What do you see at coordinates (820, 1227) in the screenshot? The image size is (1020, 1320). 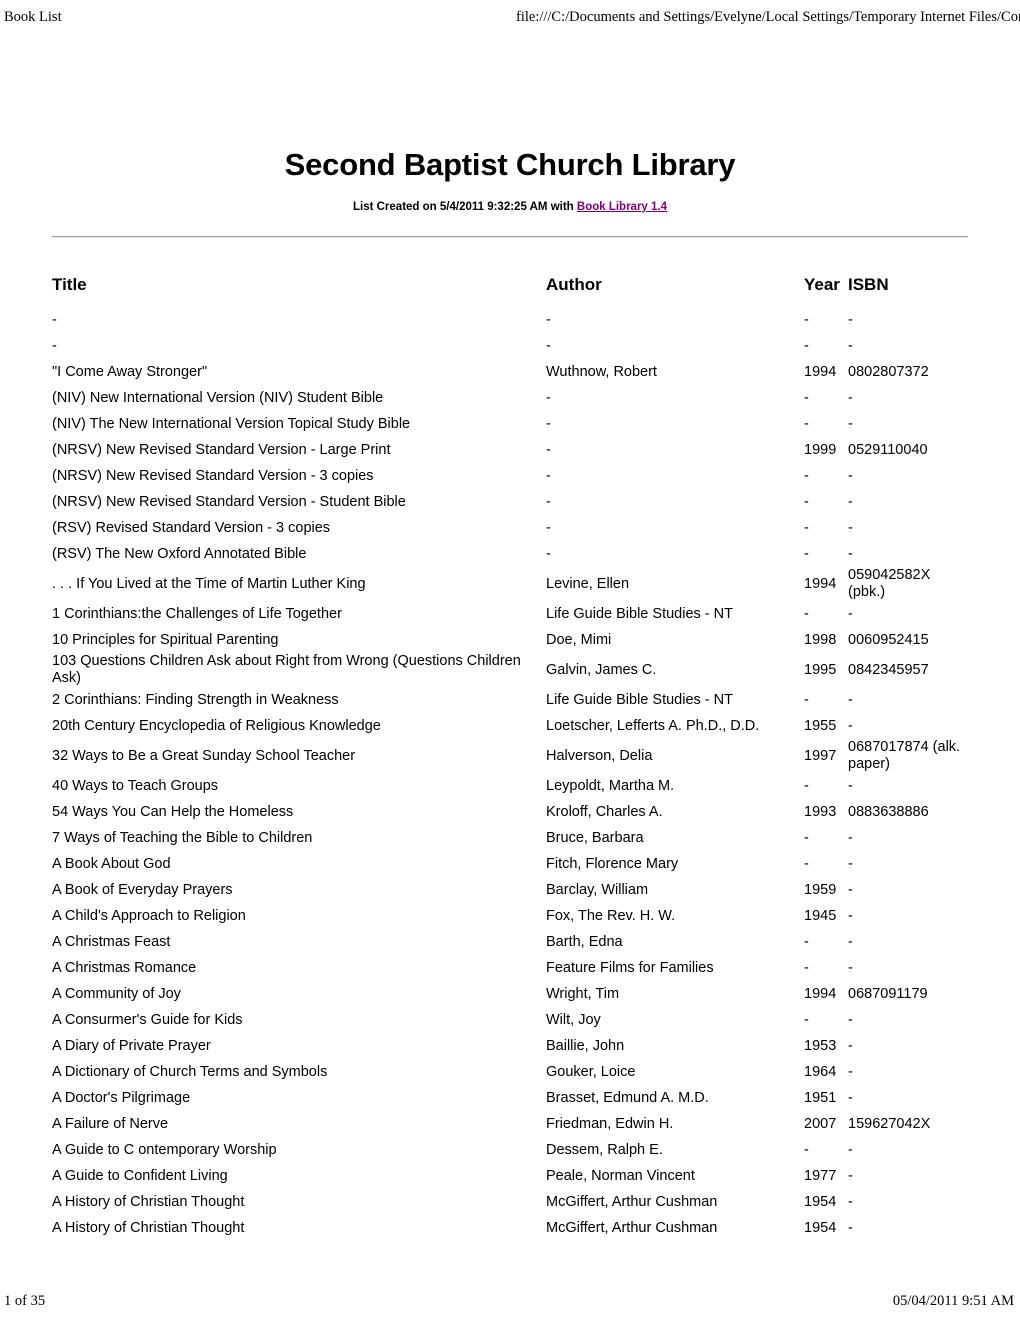 I see `book-year-cell: 1954` at bounding box center [820, 1227].